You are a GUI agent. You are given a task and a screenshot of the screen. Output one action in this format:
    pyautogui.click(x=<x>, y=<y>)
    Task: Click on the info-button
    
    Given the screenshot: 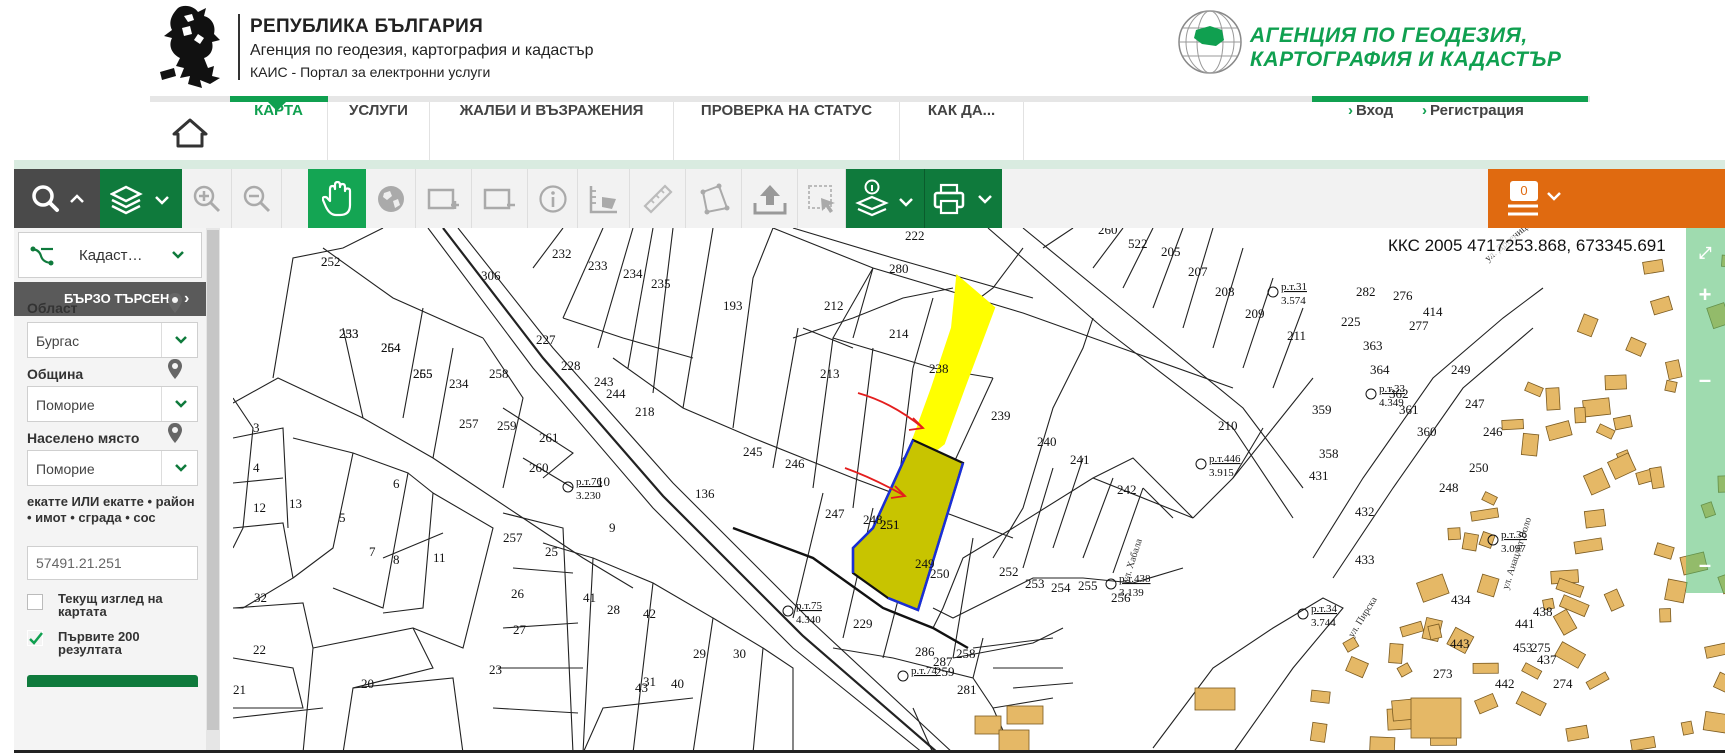 What is the action you would take?
    pyautogui.click(x=553, y=198)
    